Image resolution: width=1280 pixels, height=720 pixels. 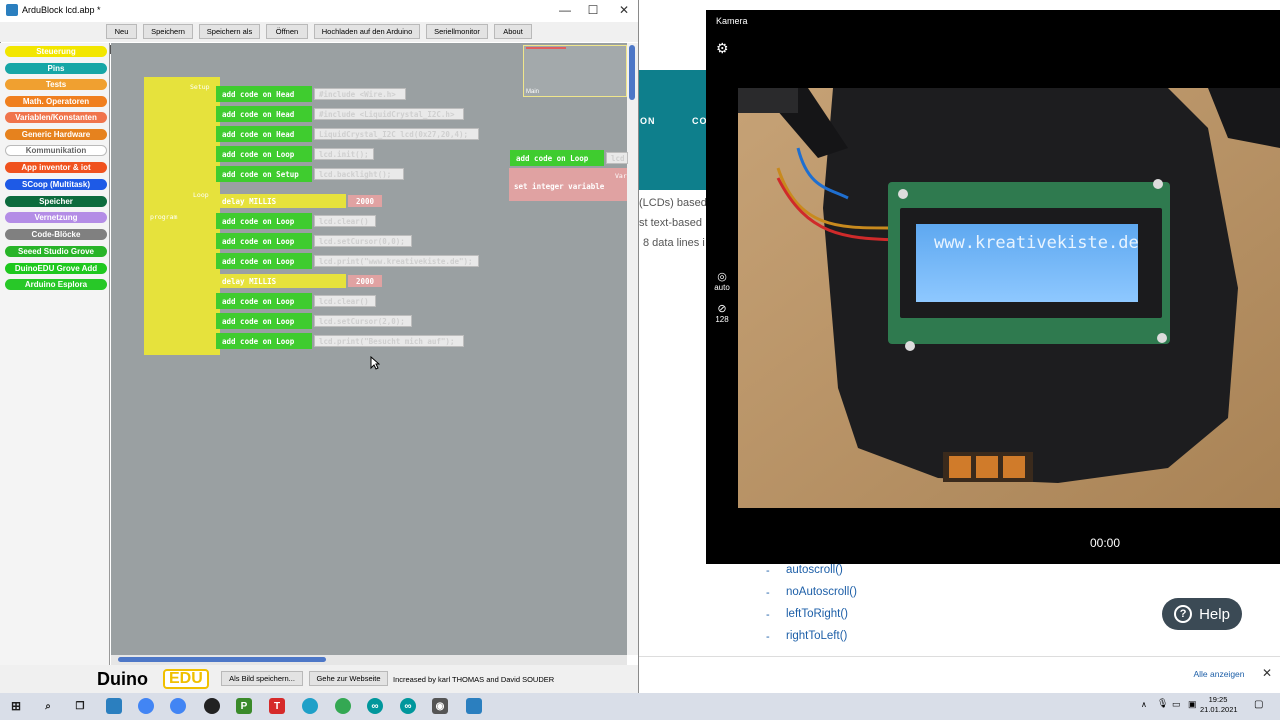 What do you see at coordinates (48, 706) in the screenshot?
I see `search-icon: ⌕` at bounding box center [48, 706].